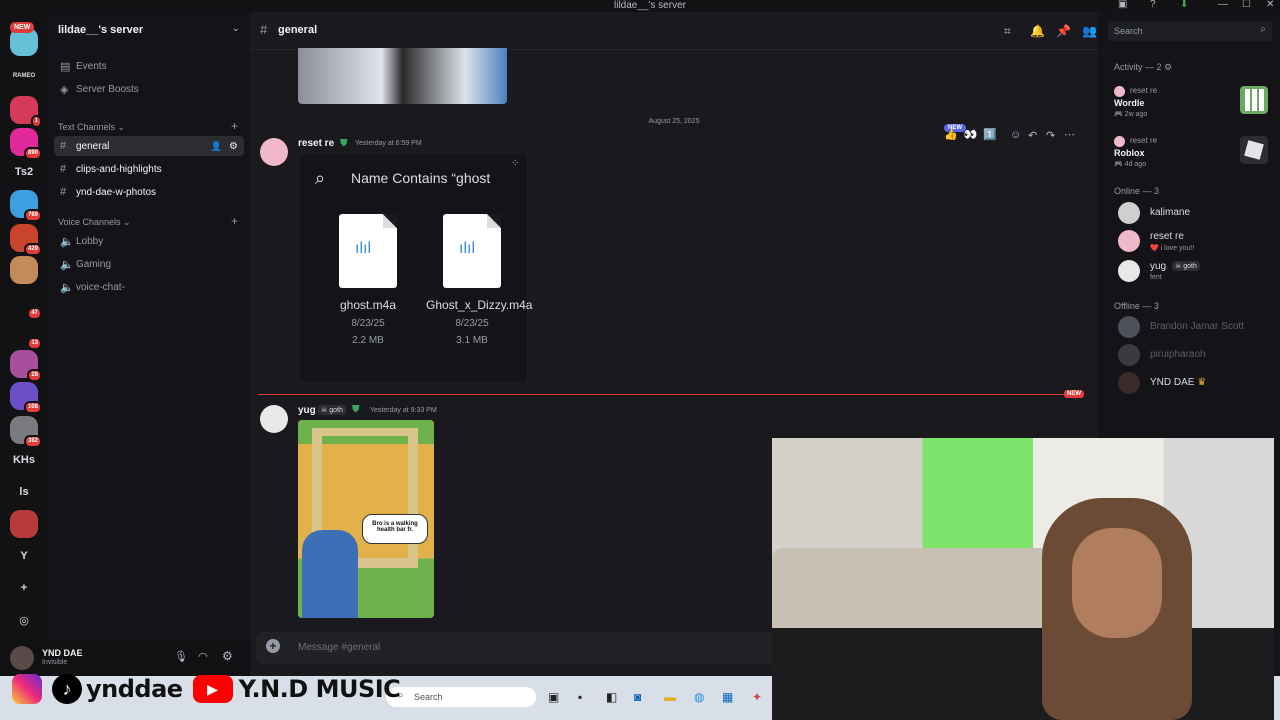 The height and width of the screenshot is (720, 1280). What do you see at coordinates (181, 656) in the screenshot?
I see `microphone-icon: 🎙` at bounding box center [181, 656].